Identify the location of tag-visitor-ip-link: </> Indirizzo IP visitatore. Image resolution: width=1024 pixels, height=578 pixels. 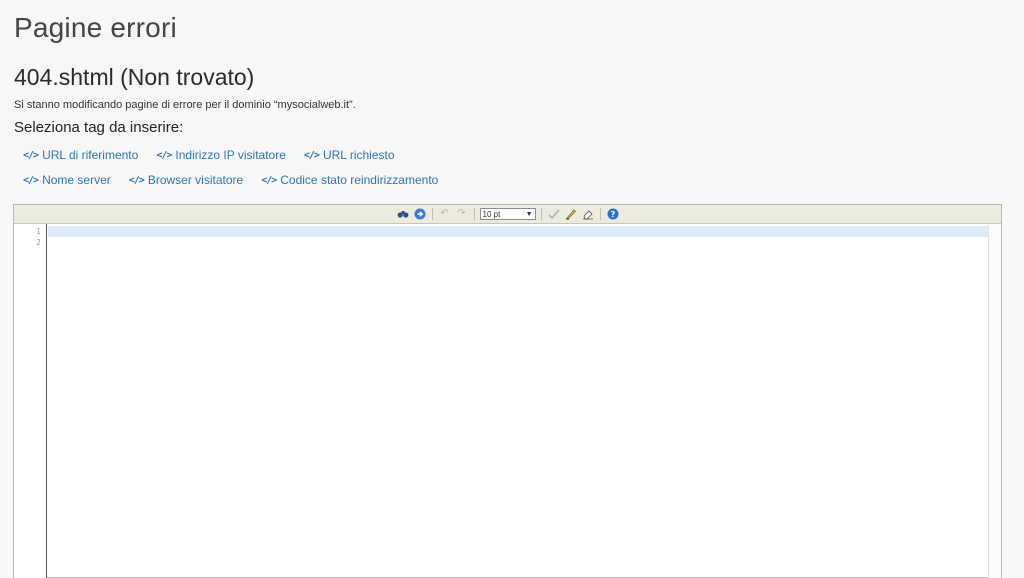
(221, 155).